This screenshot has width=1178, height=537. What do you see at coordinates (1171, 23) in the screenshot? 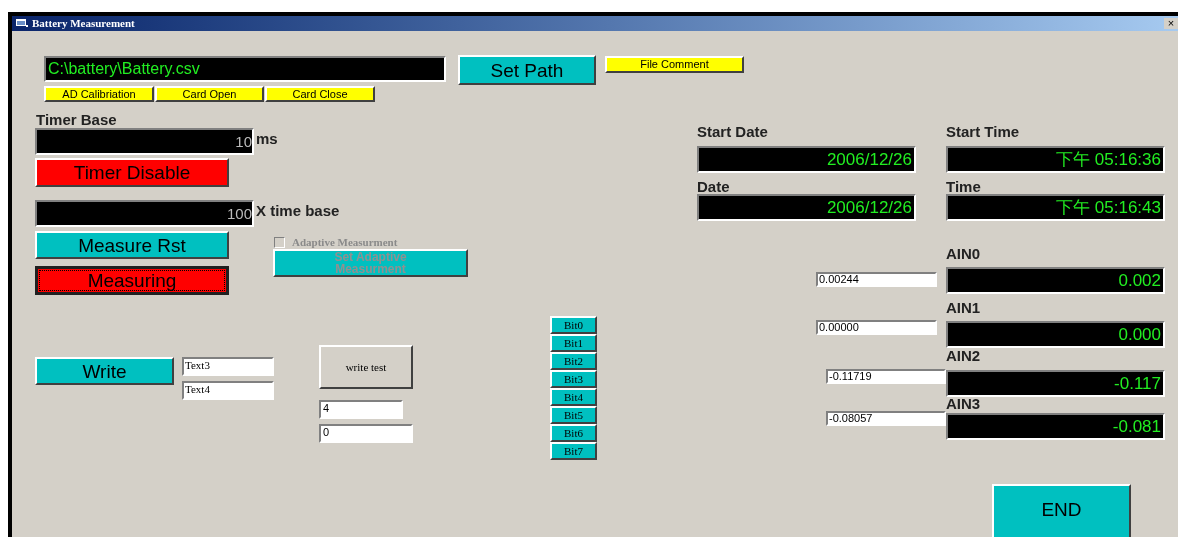
I see `close-button: ×` at bounding box center [1171, 23].